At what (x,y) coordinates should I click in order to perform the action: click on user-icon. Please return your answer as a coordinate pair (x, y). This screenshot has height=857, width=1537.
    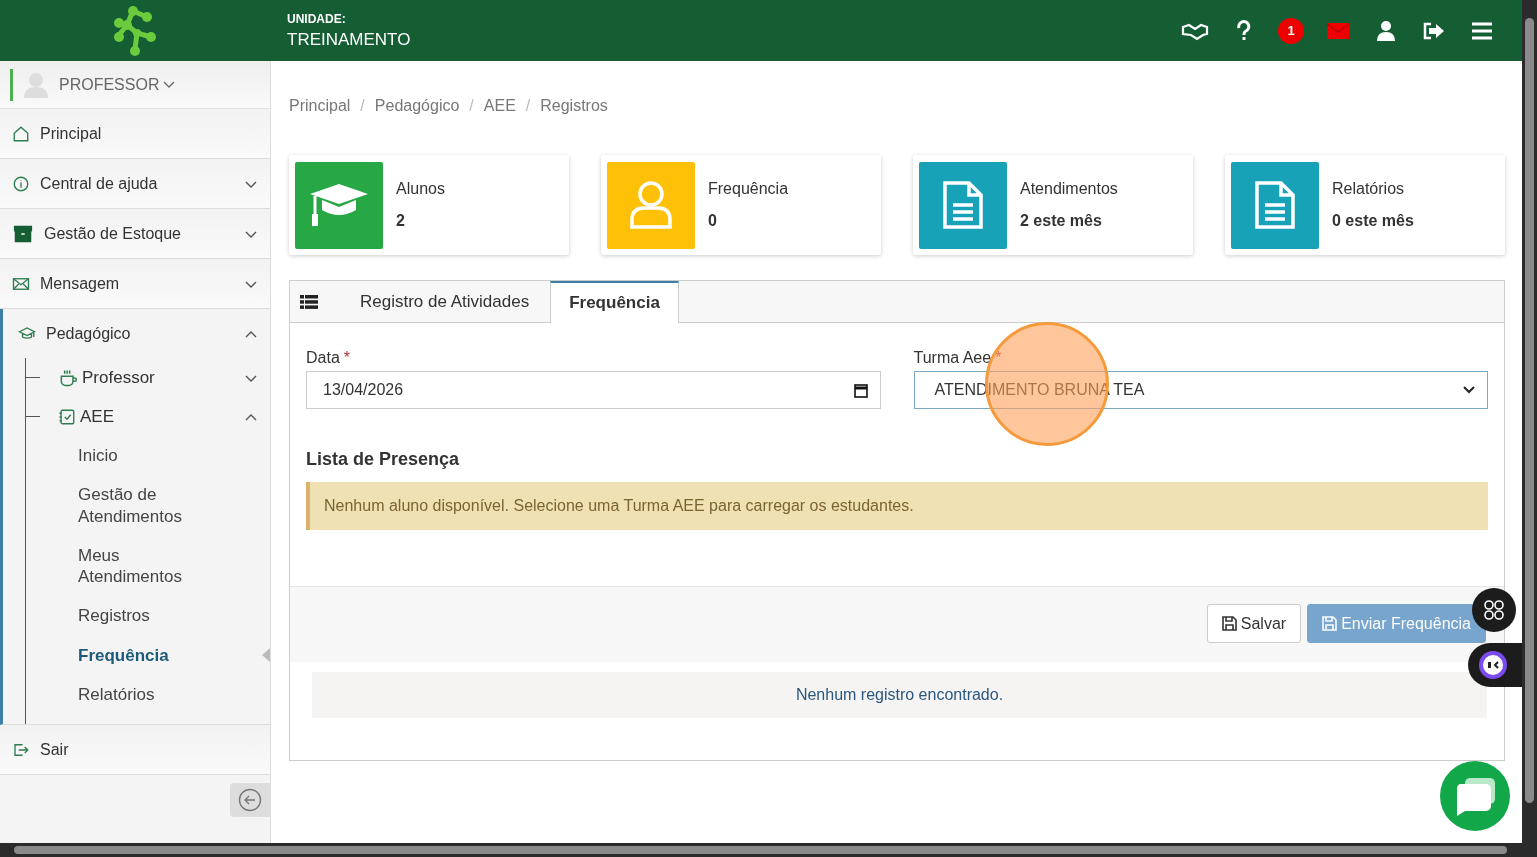
    Looking at the image, I should click on (651, 205).